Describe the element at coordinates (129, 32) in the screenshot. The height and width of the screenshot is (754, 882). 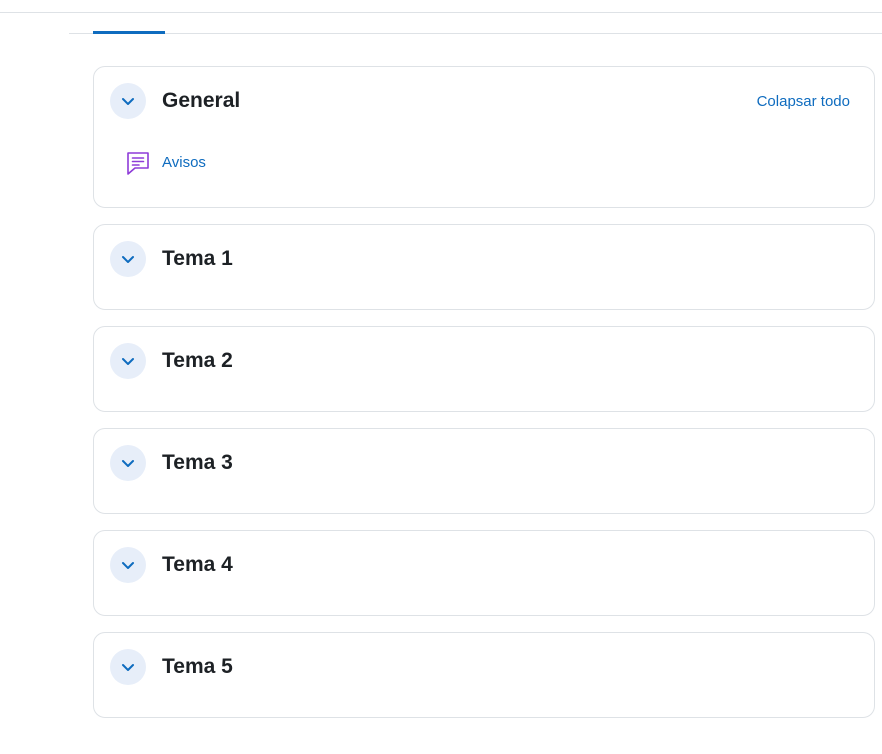
I see `active-tab-indicator` at that location.